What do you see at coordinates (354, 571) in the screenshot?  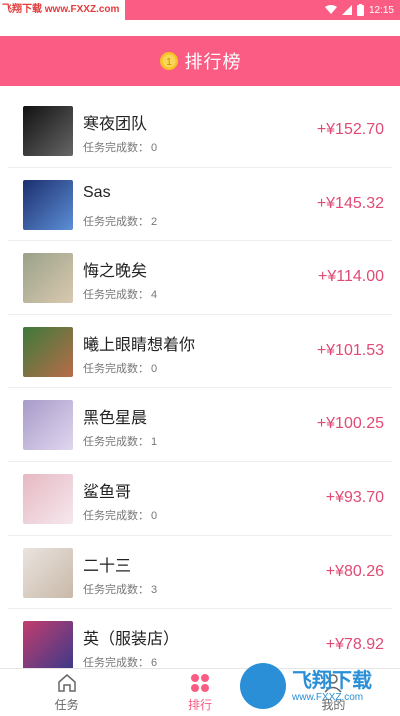 I see `earnings-amount: +¥80.26` at bounding box center [354, 571].